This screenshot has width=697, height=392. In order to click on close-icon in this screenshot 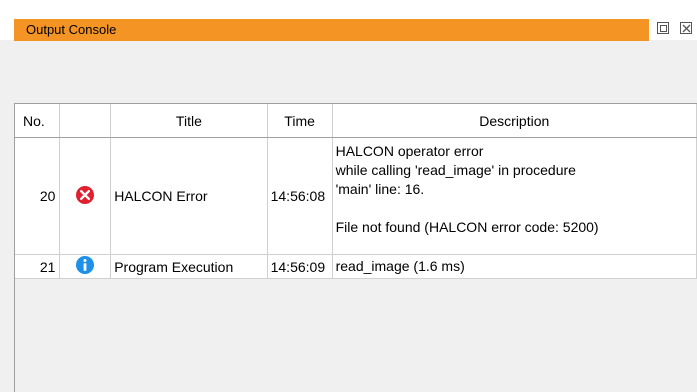, I will do `click(686, 28)`.